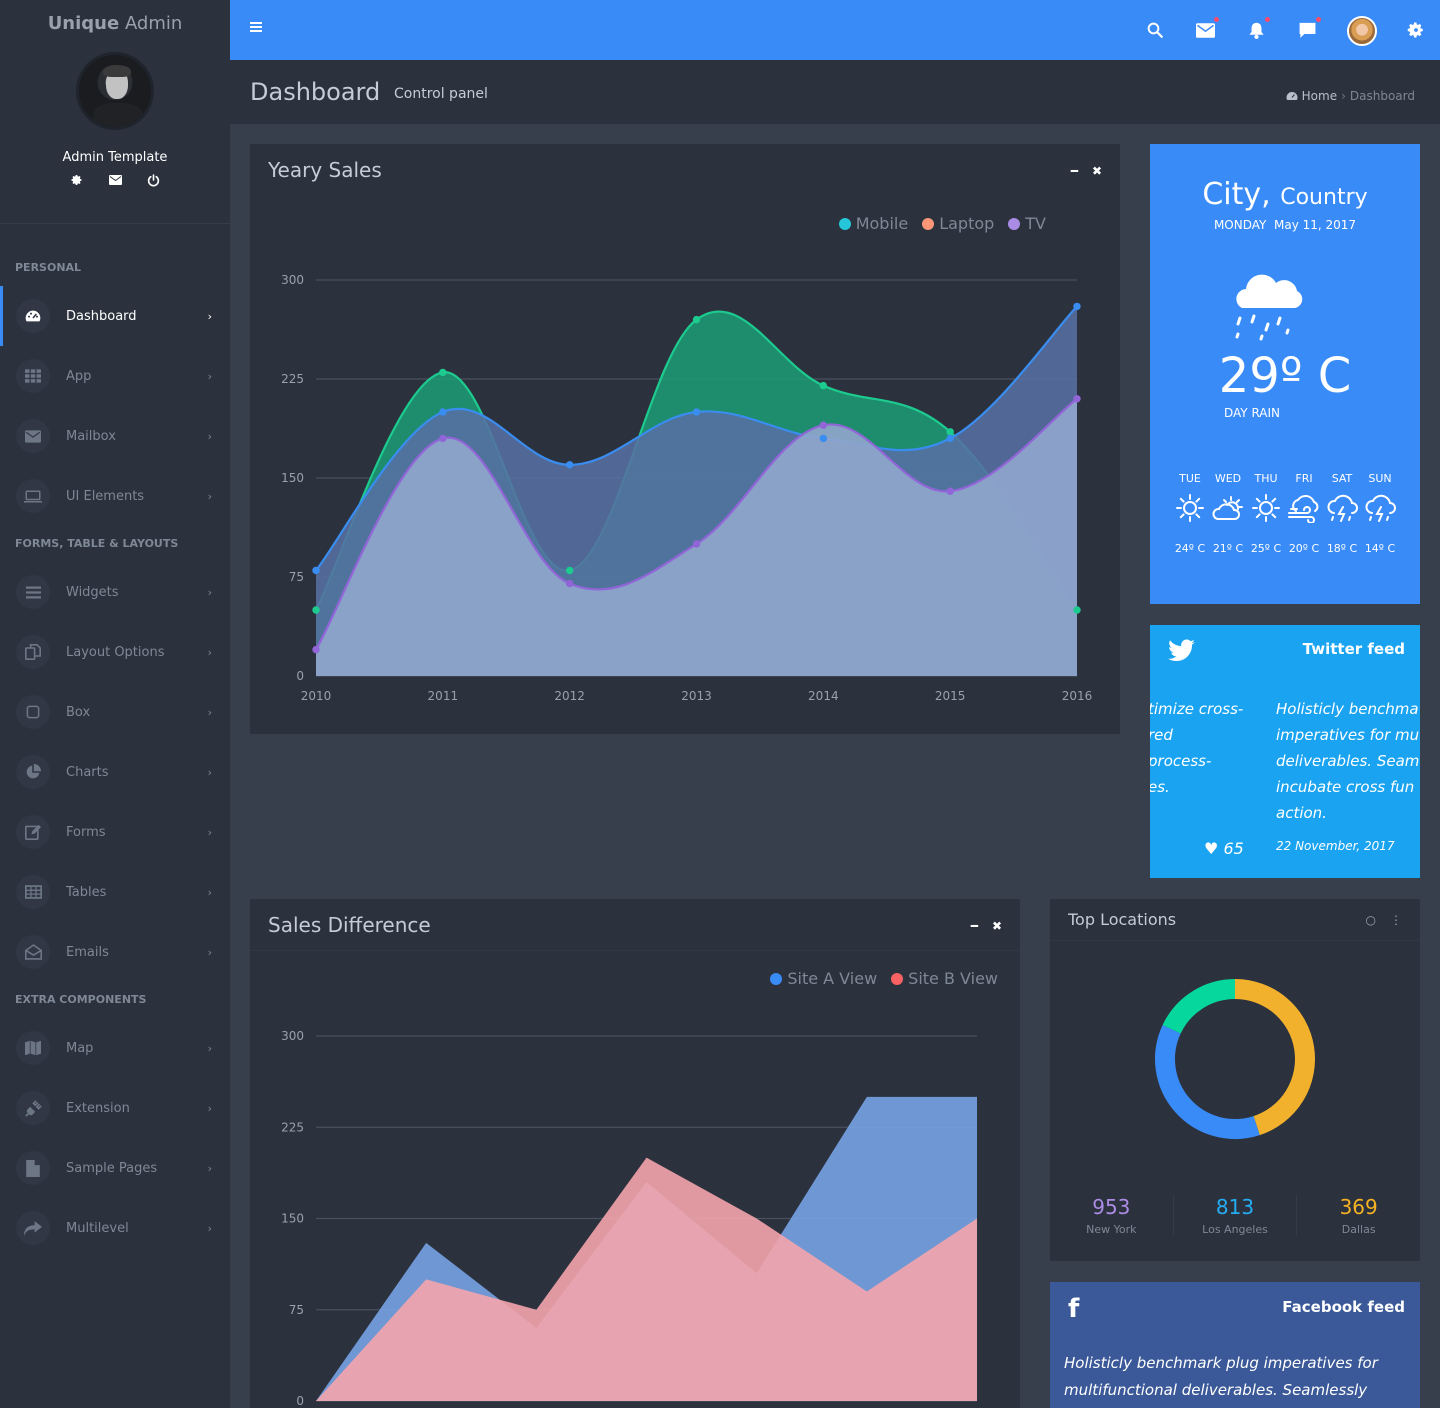  I want to click on sun-icon, so click(1190, 511).